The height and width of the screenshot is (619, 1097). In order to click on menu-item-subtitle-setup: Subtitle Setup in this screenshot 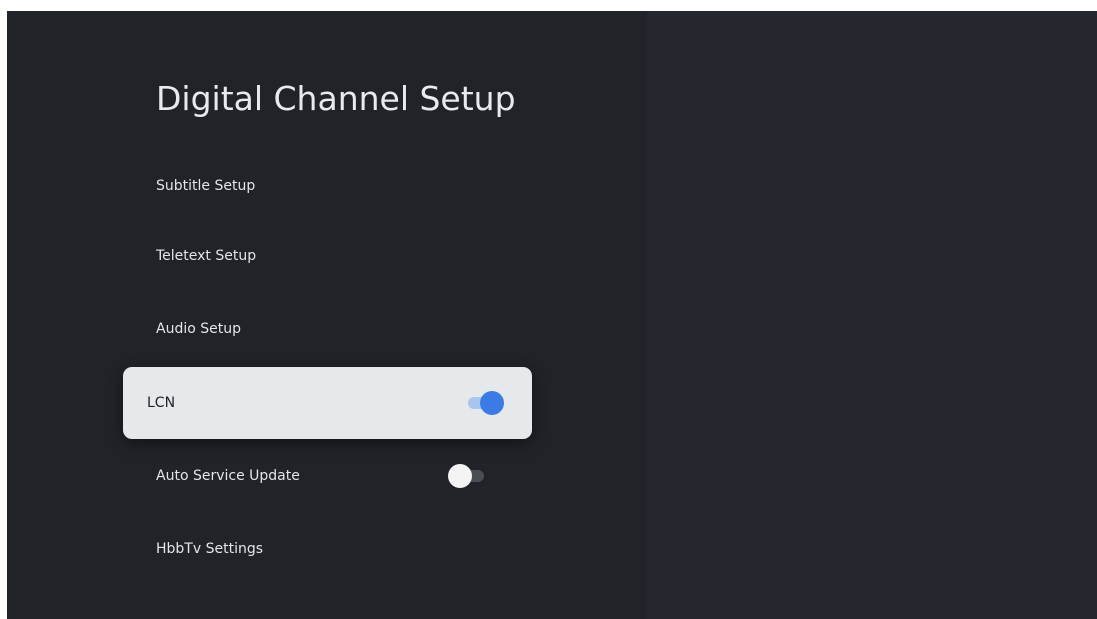, I will do `click(327, 186)`.